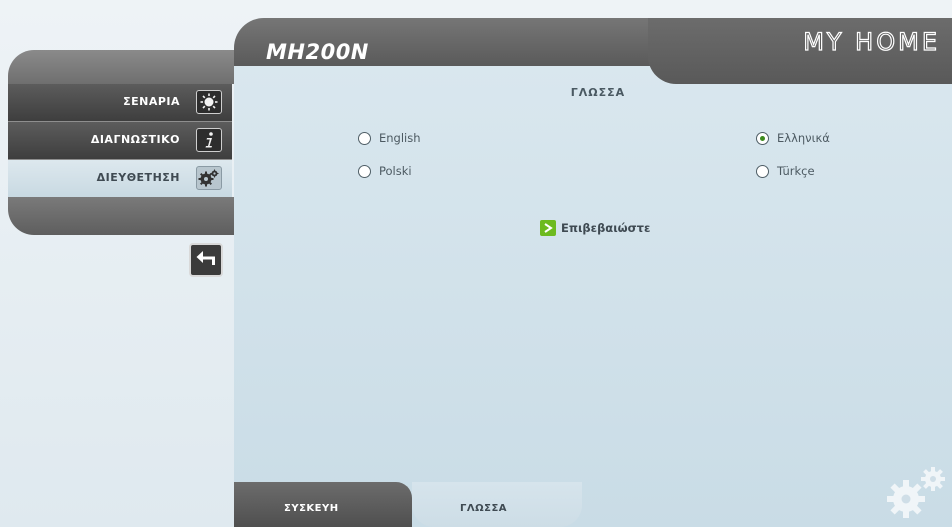 The image size is (952, 527). I want to click on tab-language: ΓΛΩΣΣΑ, so click(497, 504).